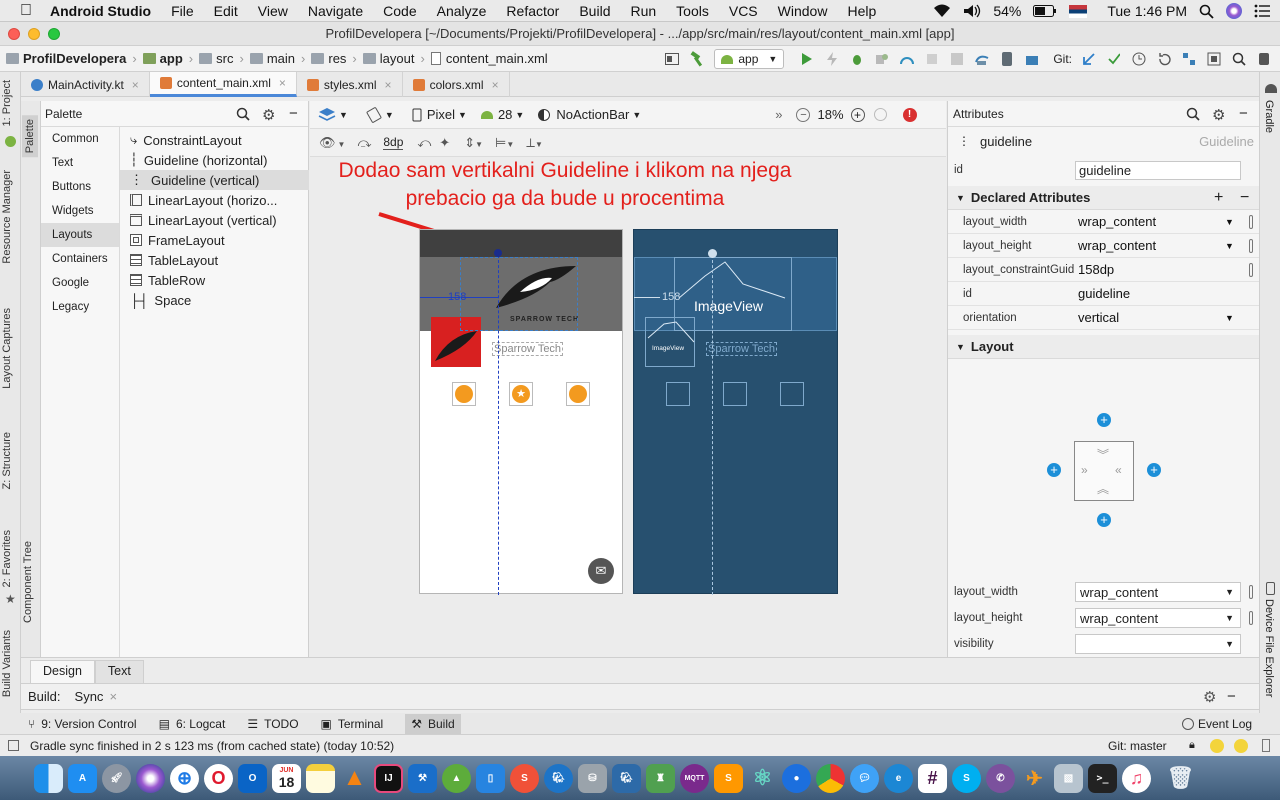 The image size is (1280, 800). What do you see at coordinates (85, 84) in the screenshot?
I see `tab-mainactivity: MainActivity.kt ×` at bounding box center [85, 84].